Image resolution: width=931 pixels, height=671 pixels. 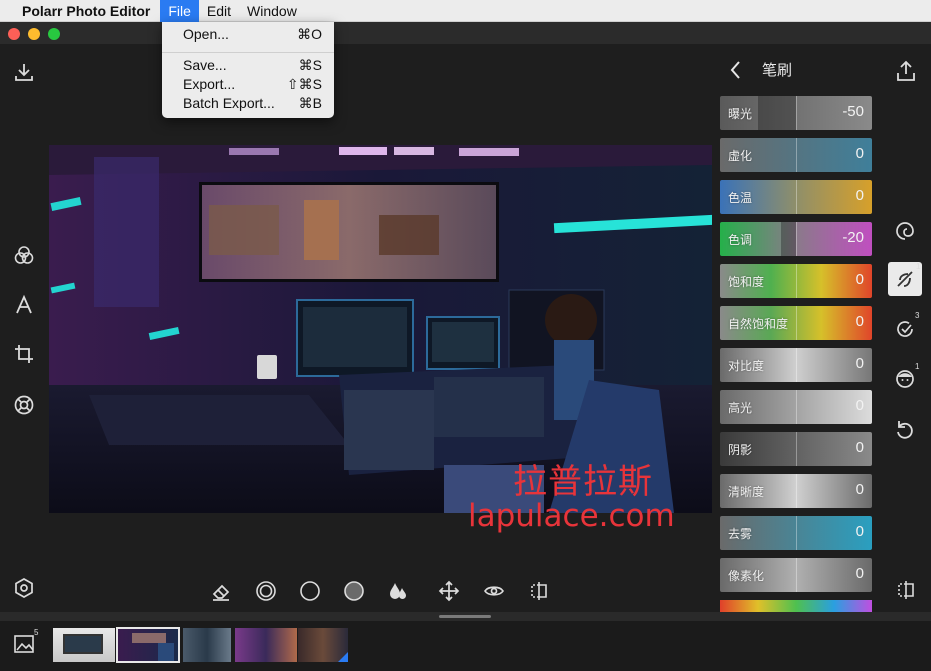 I want to click on radial-target-icon, so click(x=266, y=591).